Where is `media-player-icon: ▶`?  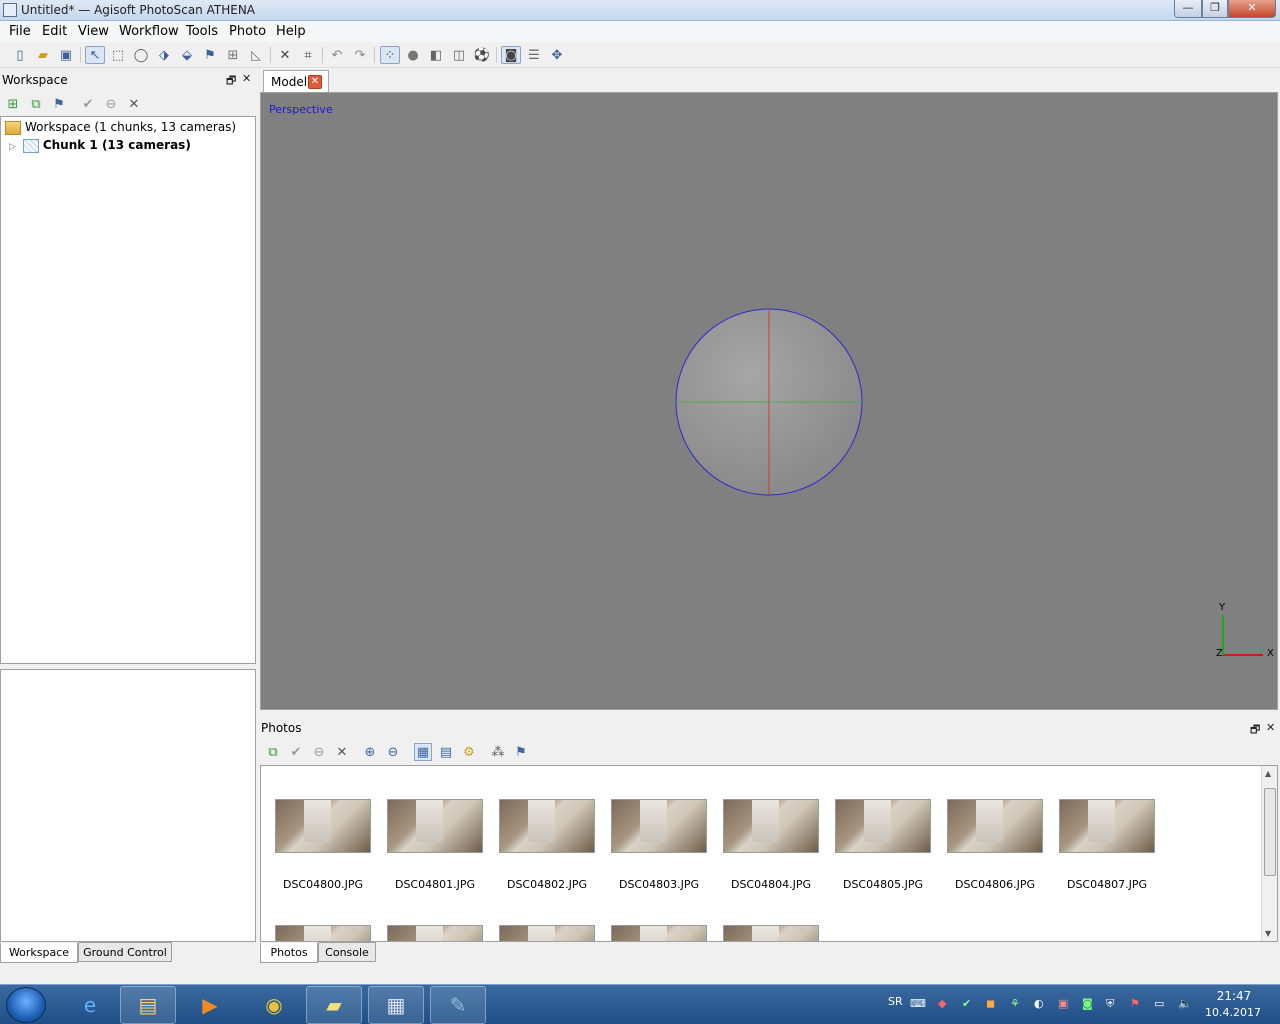 media-player-icon: ▶ is located at coordinates (210, 1005).